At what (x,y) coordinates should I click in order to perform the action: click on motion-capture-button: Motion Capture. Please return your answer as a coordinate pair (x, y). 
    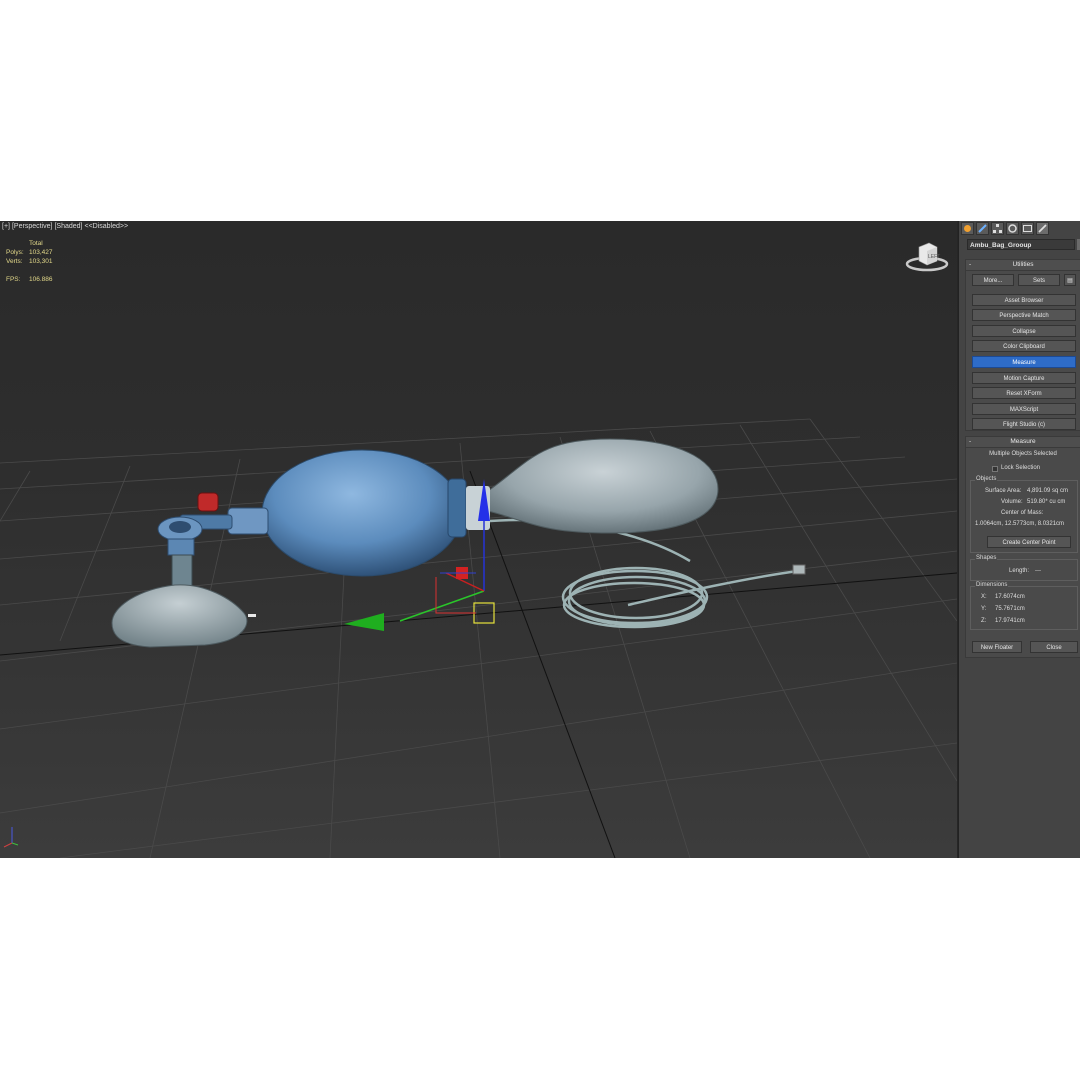
    Looking at the image, I should click on (1024, 378).